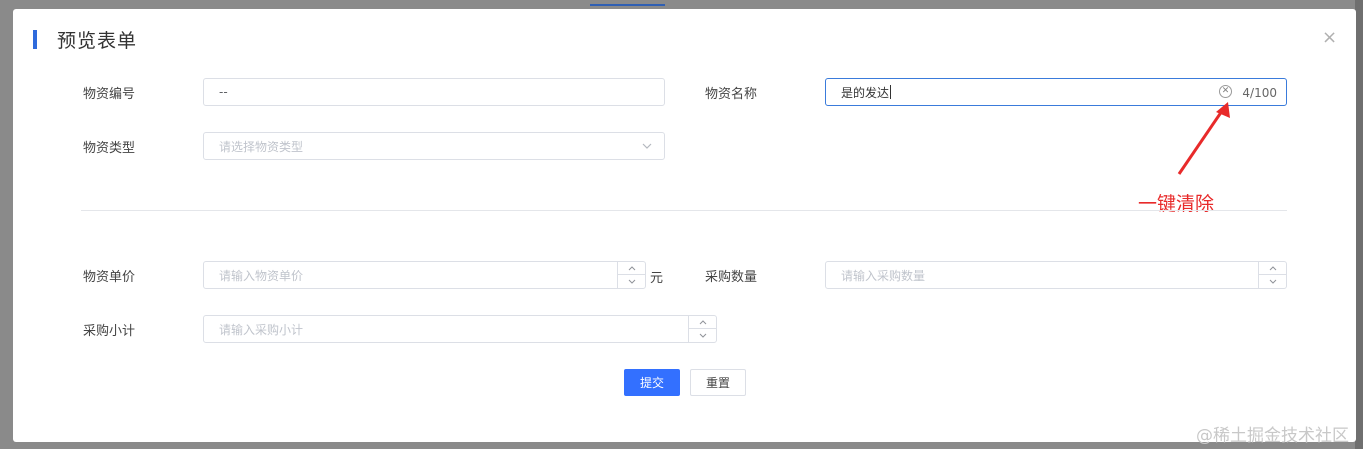  I want to click on material-no-value: --, so click(223, 92).